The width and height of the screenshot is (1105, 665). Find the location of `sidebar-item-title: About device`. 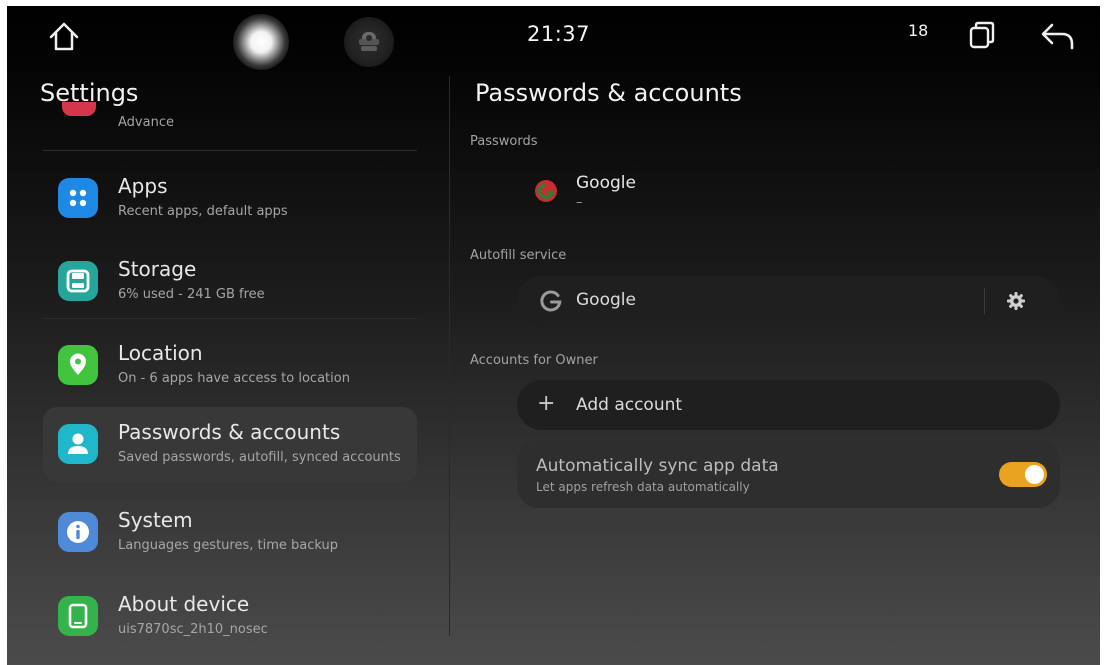

sidebar-item-title: About device is located at coordinates (184, 604).